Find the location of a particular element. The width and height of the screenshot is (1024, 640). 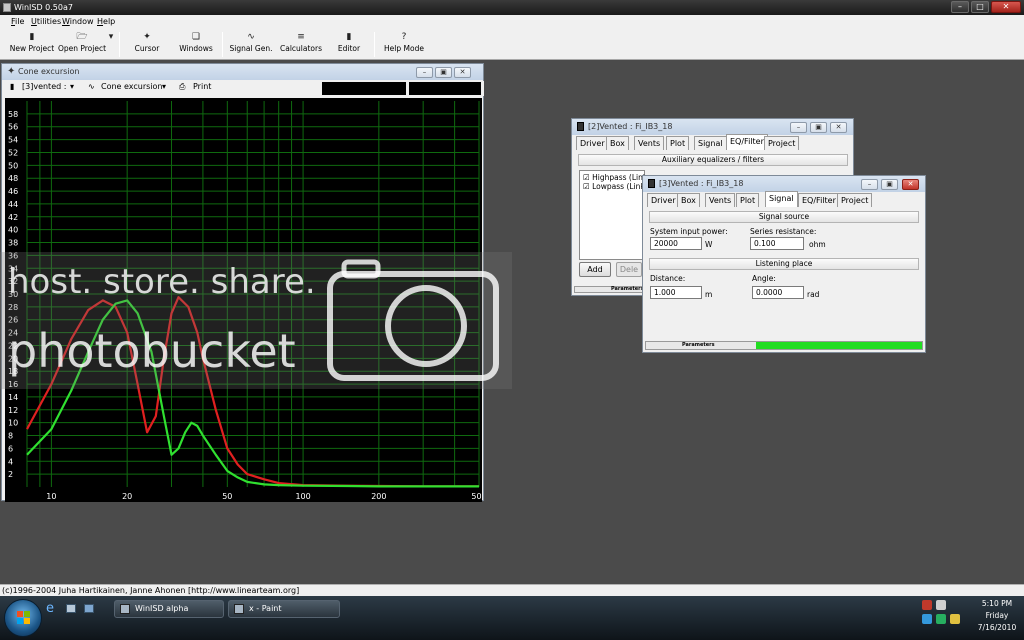

menu-utilities: Utilities is located at coordinates (46, 21).